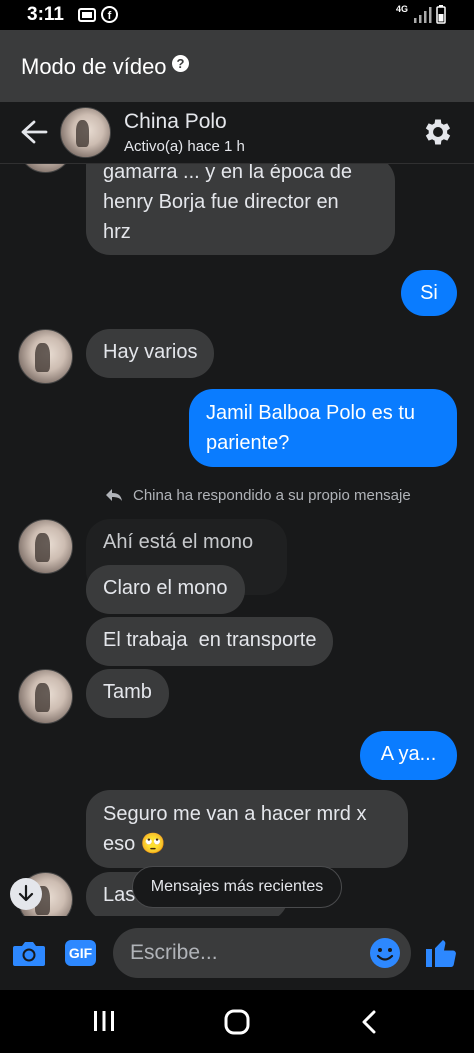 This screenshot has height=1053, width=474. What do you see at coordinates (175, 122) in the screenshot?
I see `contact-name: China Polo` at bounding box center [175, 122].